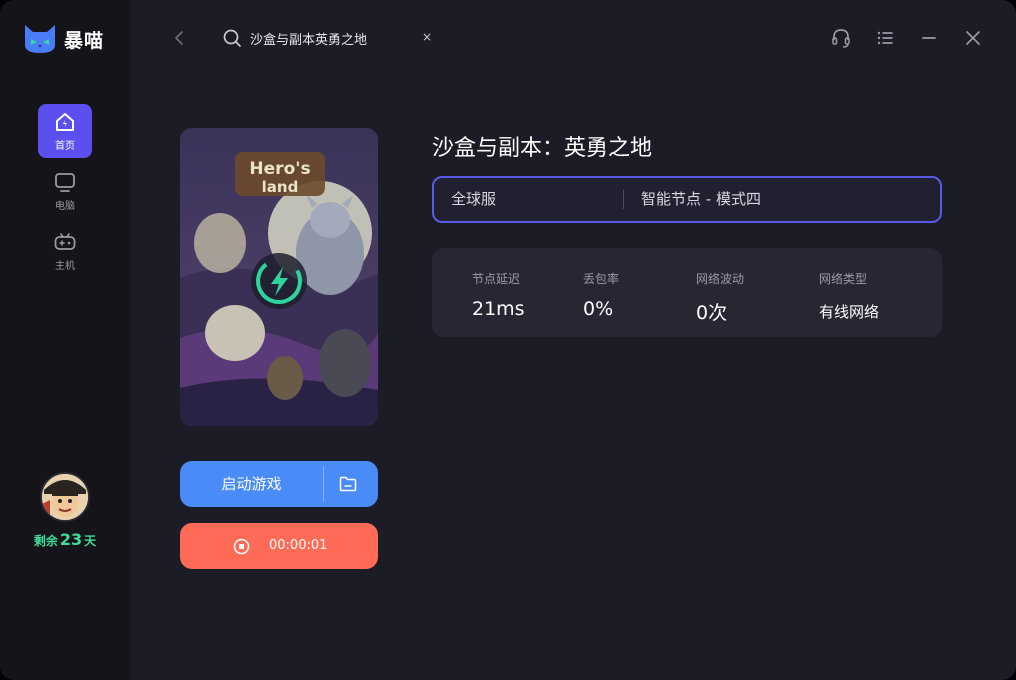 The width and height of the screenshot is (1016, 680). I want to click on svg-text: Hero's, so click(279, 169).